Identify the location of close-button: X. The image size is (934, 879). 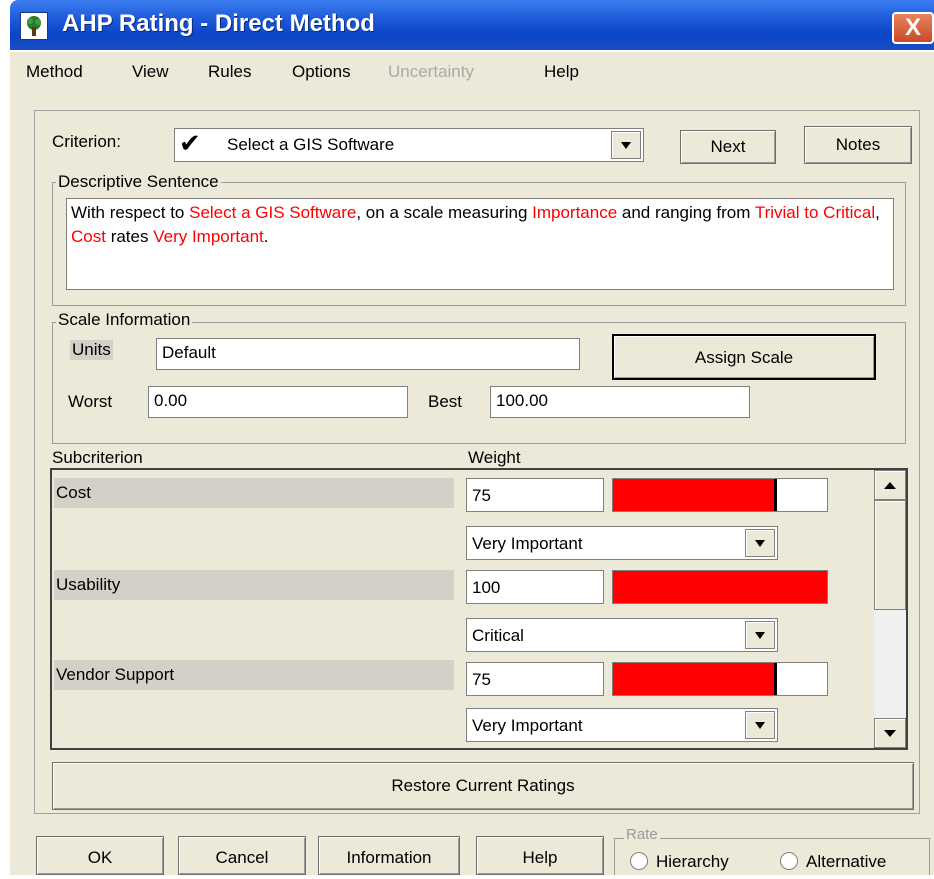
(913, 28).